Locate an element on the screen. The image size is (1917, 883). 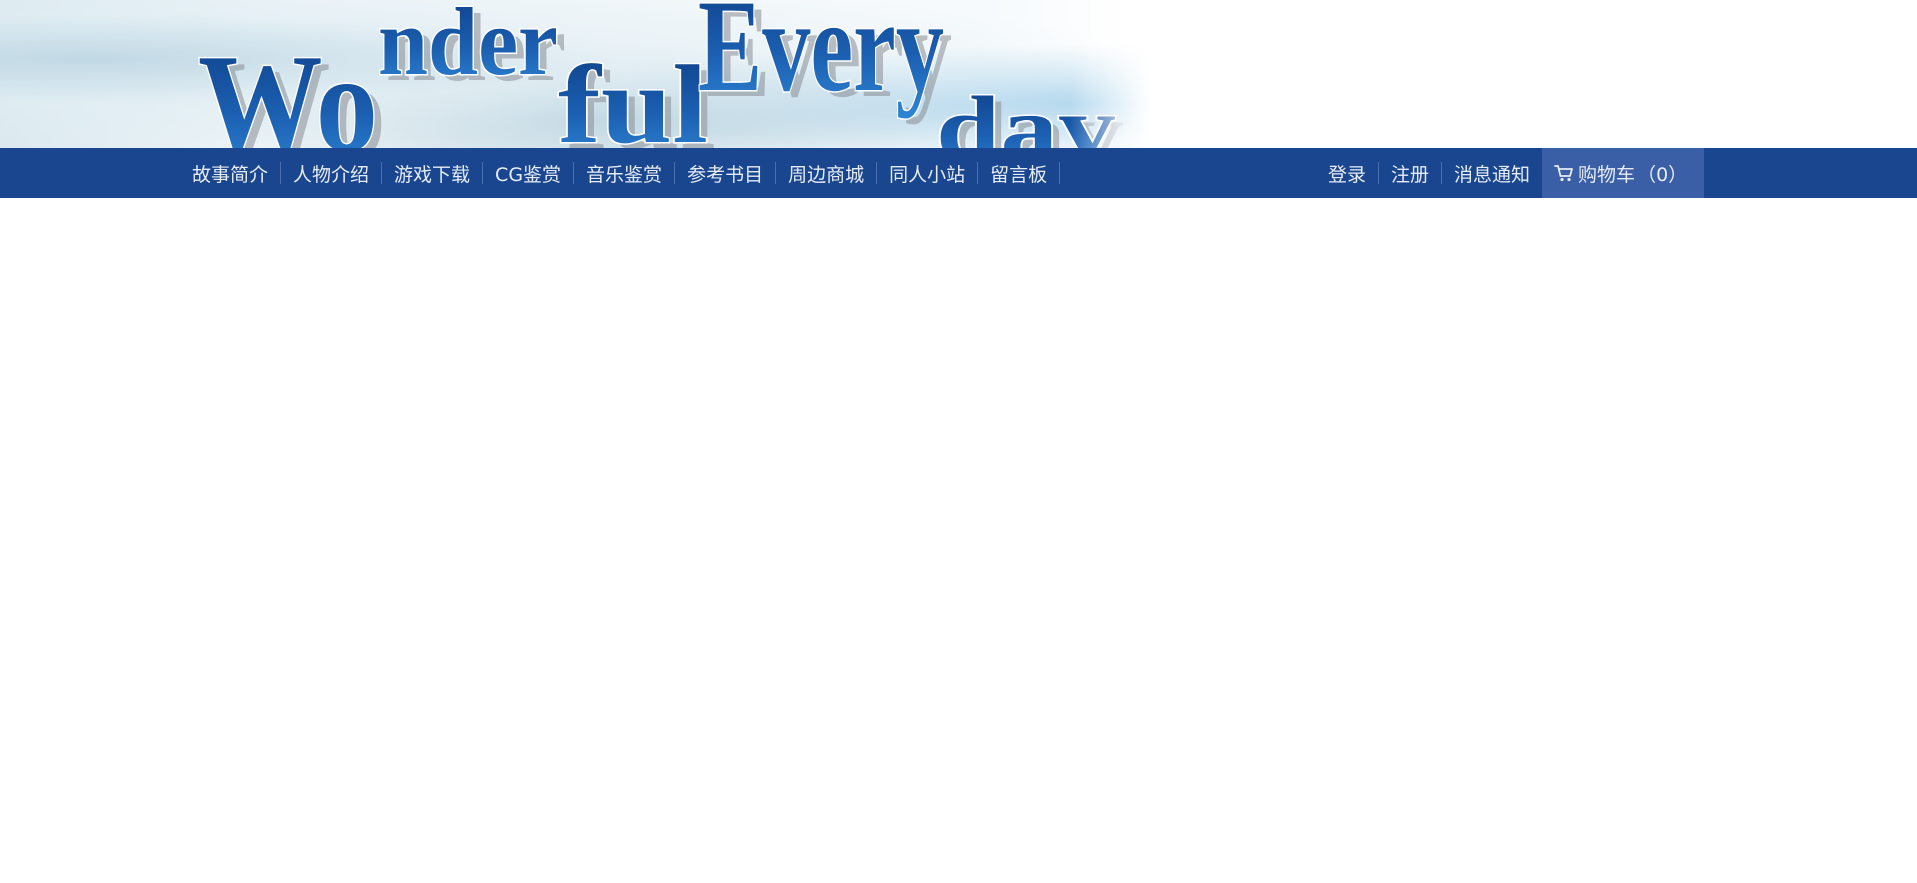
nav-item-characters: 人物介绍 is located at coordinates (332, 173).